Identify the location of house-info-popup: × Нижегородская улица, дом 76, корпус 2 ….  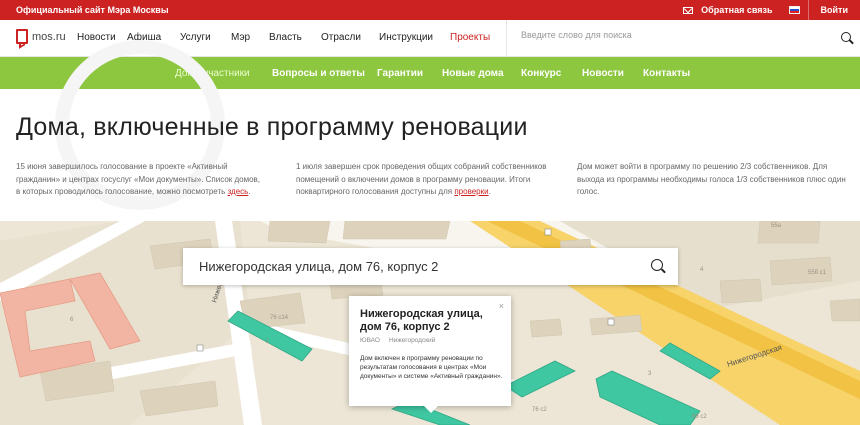
(430, 354).